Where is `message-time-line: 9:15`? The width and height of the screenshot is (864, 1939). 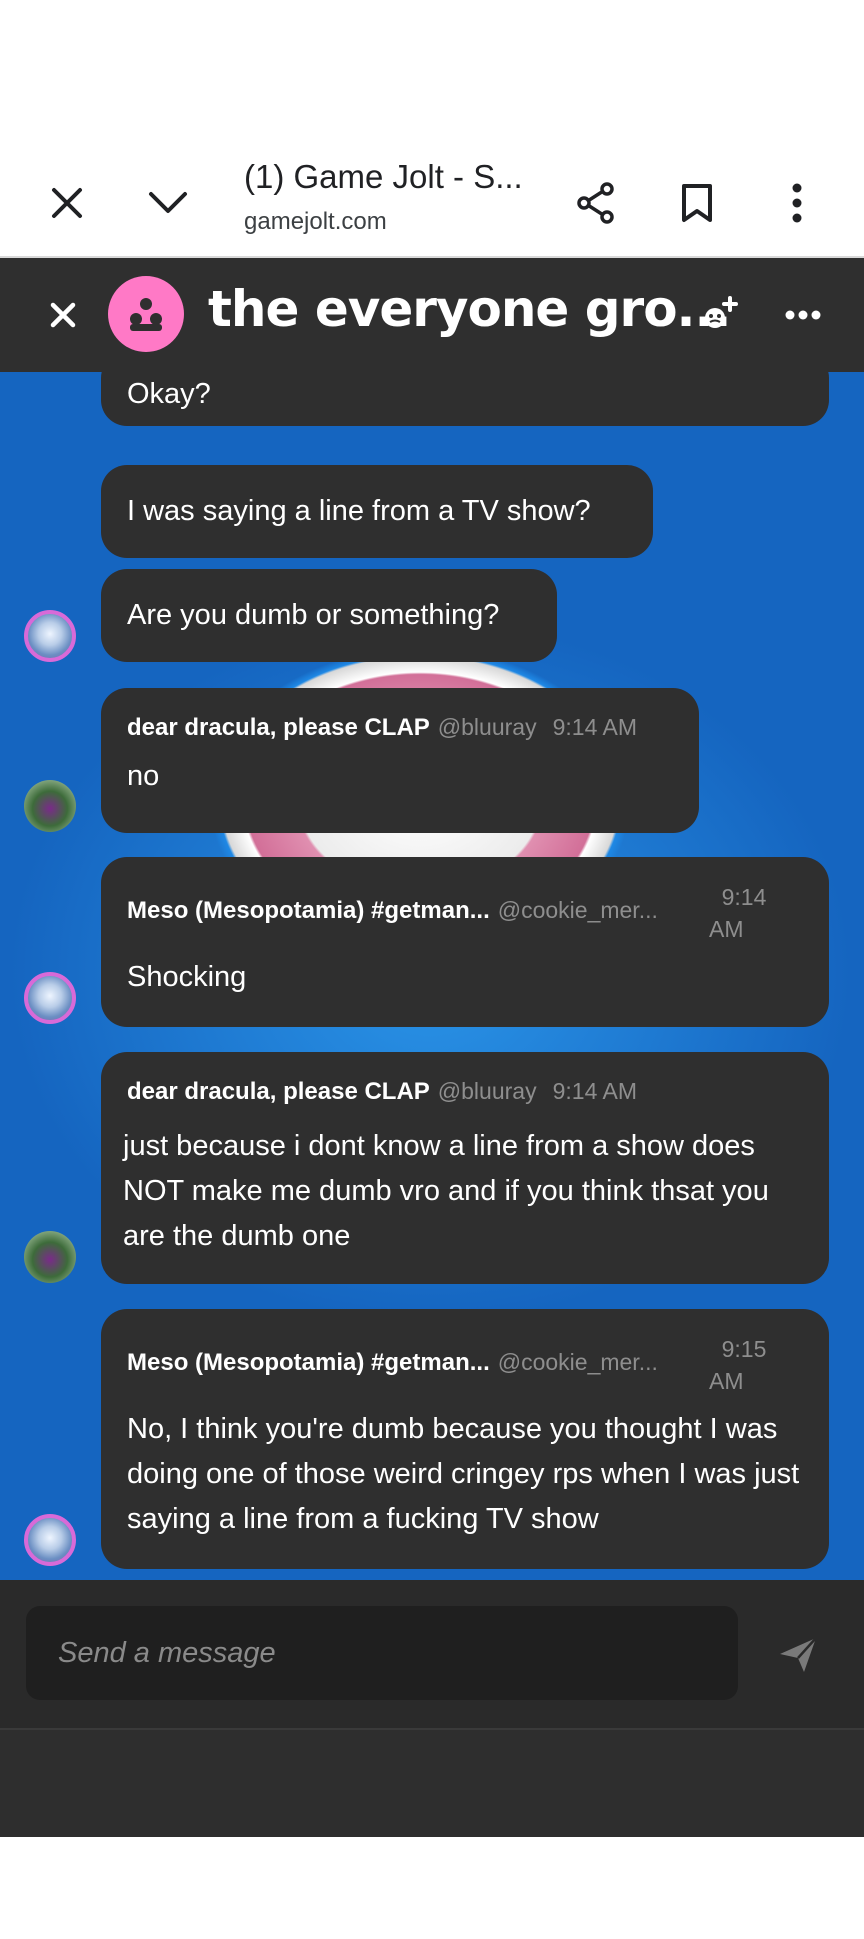 message-time-line: 9:15 is located at coordinates (744, 1349).